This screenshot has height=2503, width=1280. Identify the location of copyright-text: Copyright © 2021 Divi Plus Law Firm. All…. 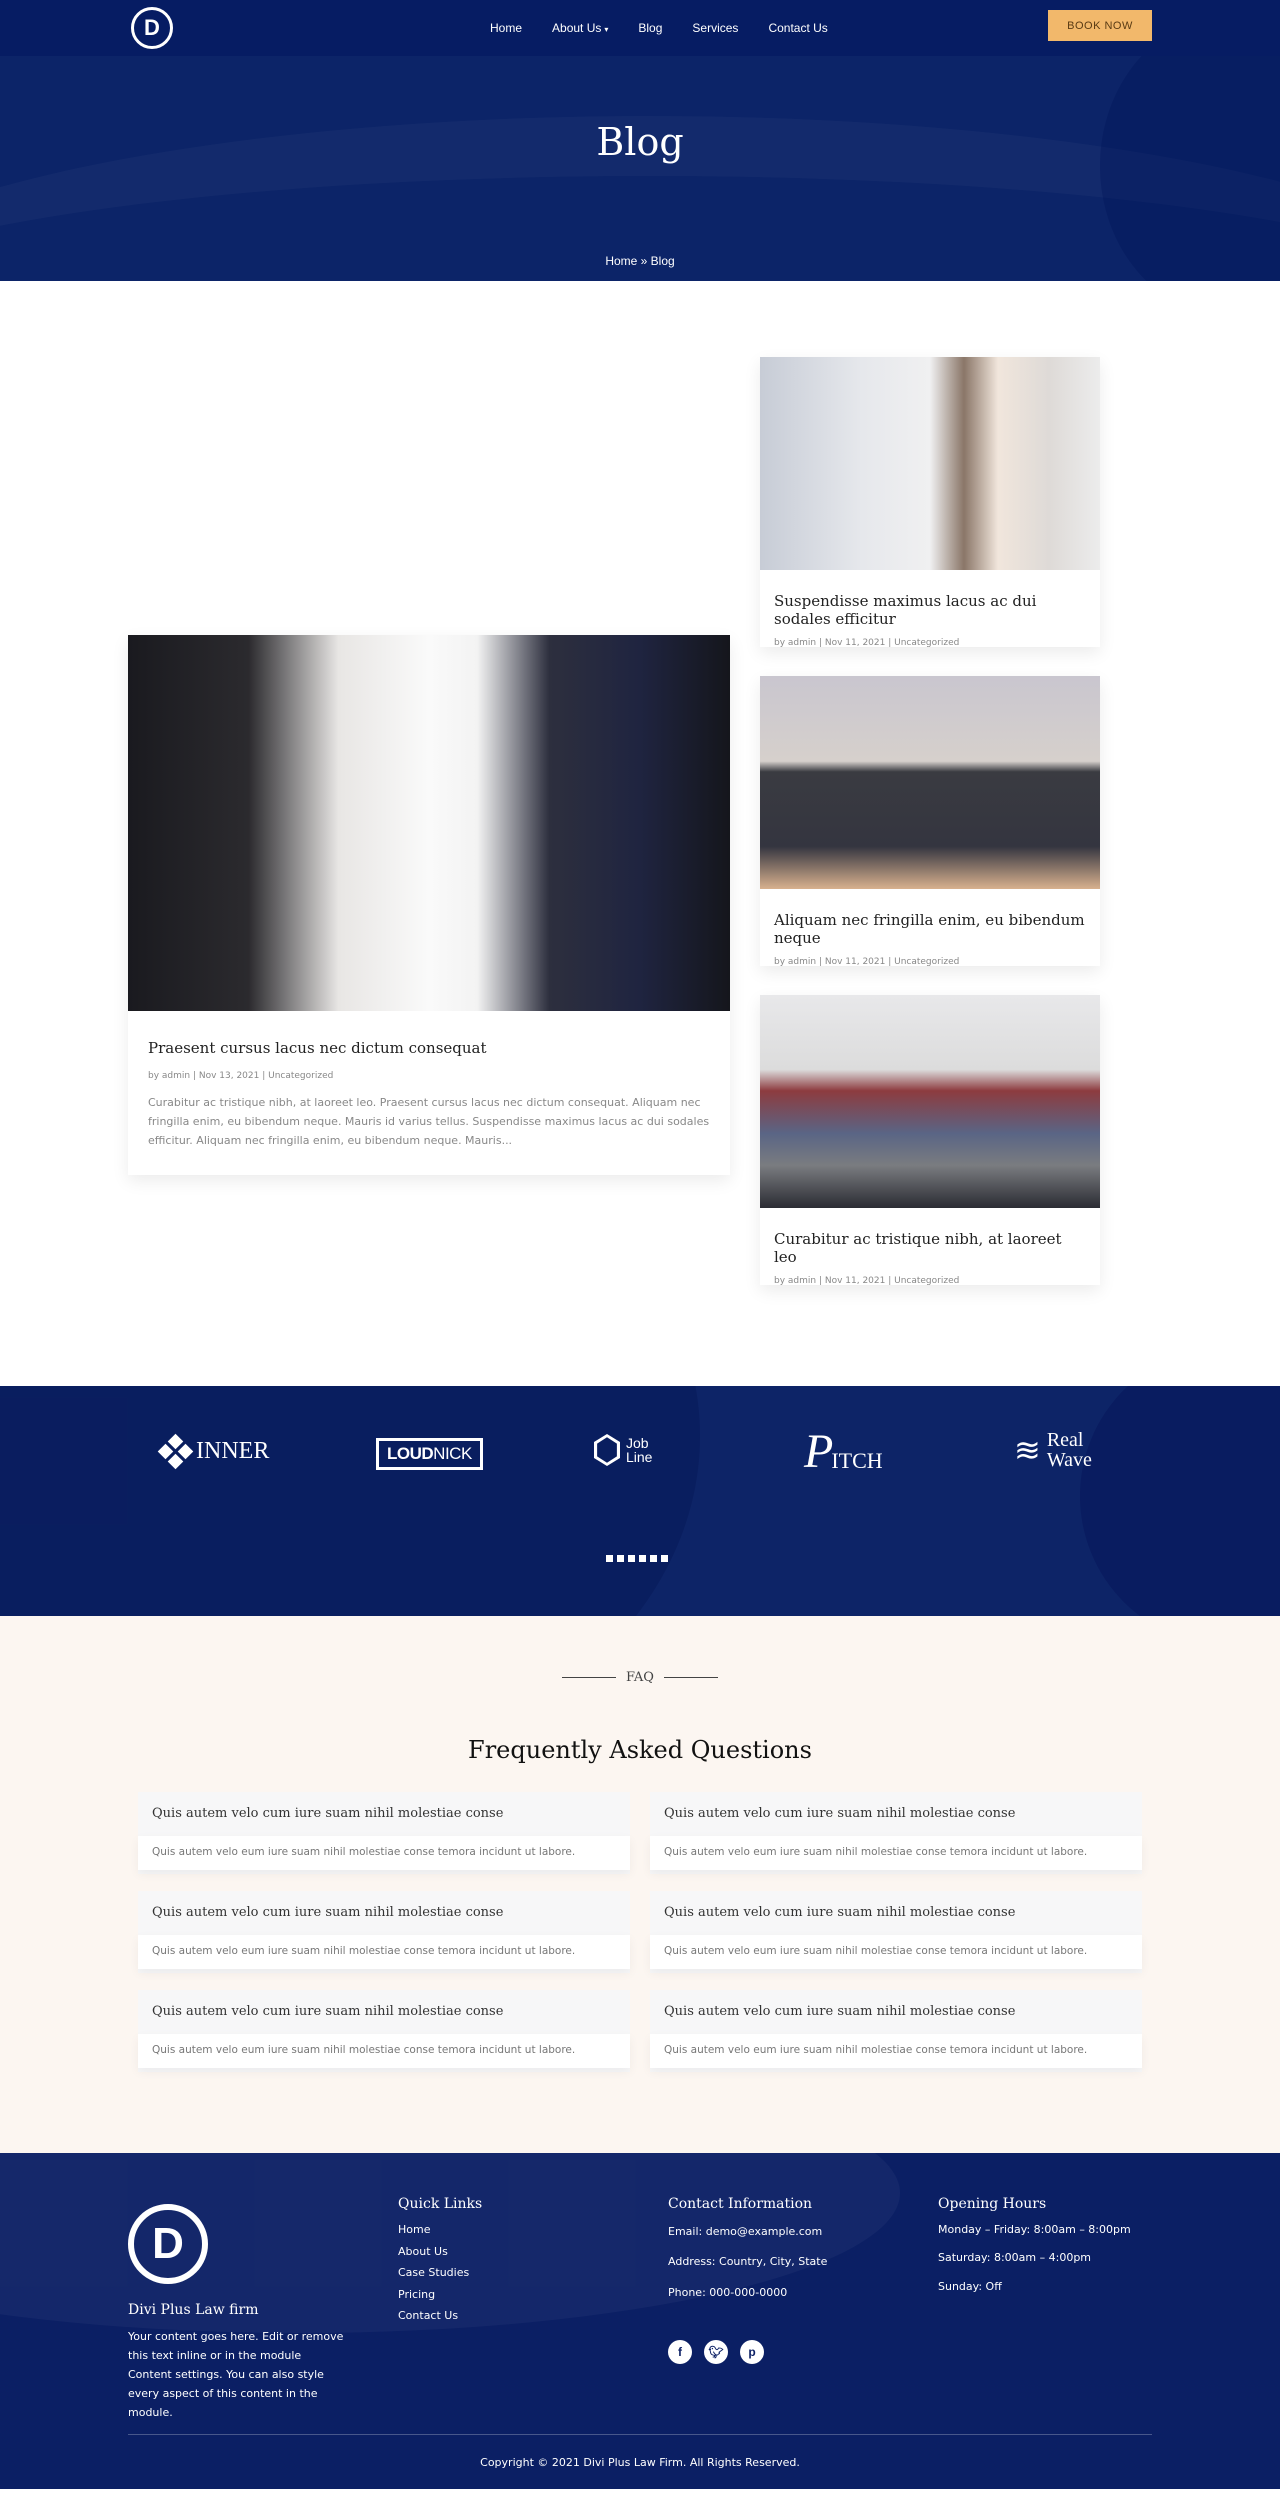
(640, 2462).